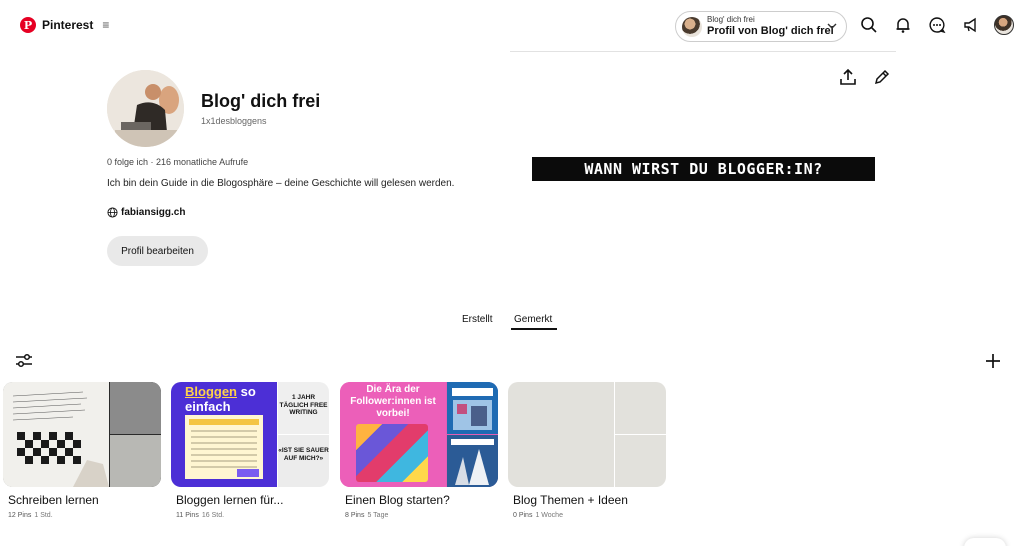 Image resolution: width=1024 pixels, height=546 pixels. I want to click on divider, so click(703, 51).